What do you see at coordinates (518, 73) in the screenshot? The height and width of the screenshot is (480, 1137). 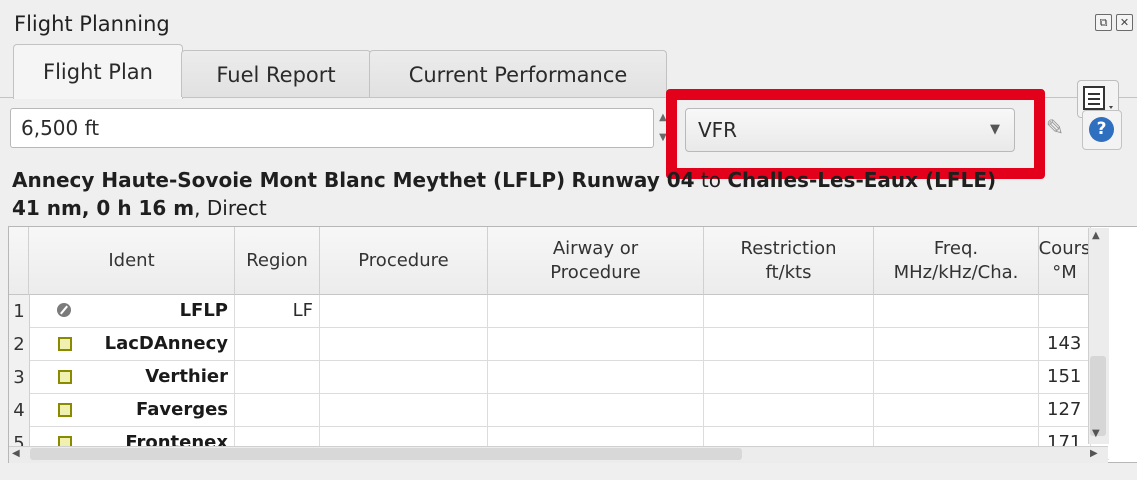 I see `tab-current-performance: Current Performance` at bounding box center [518, 73].